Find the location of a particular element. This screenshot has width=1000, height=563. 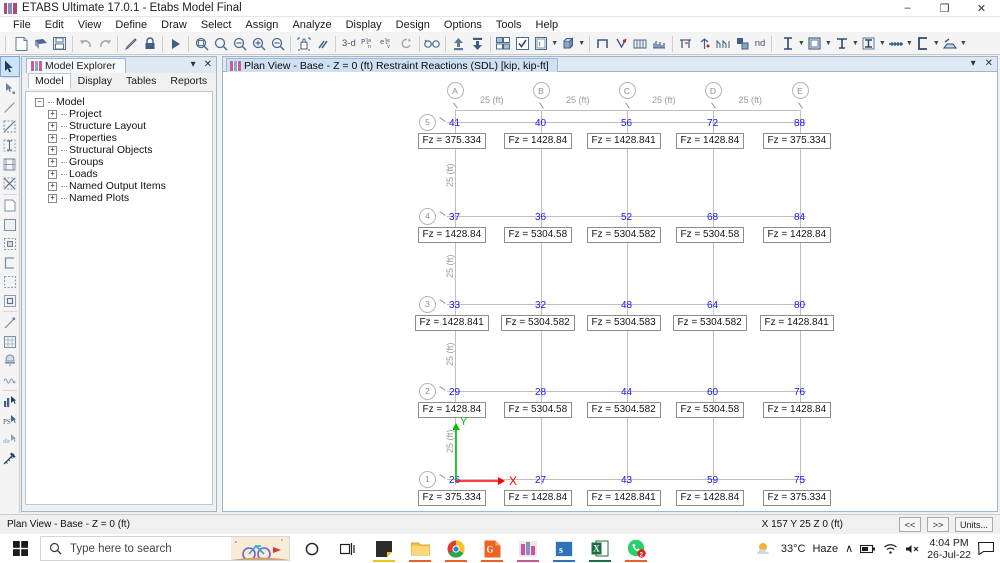

i-section-icon is located at coordinates (868, 43).